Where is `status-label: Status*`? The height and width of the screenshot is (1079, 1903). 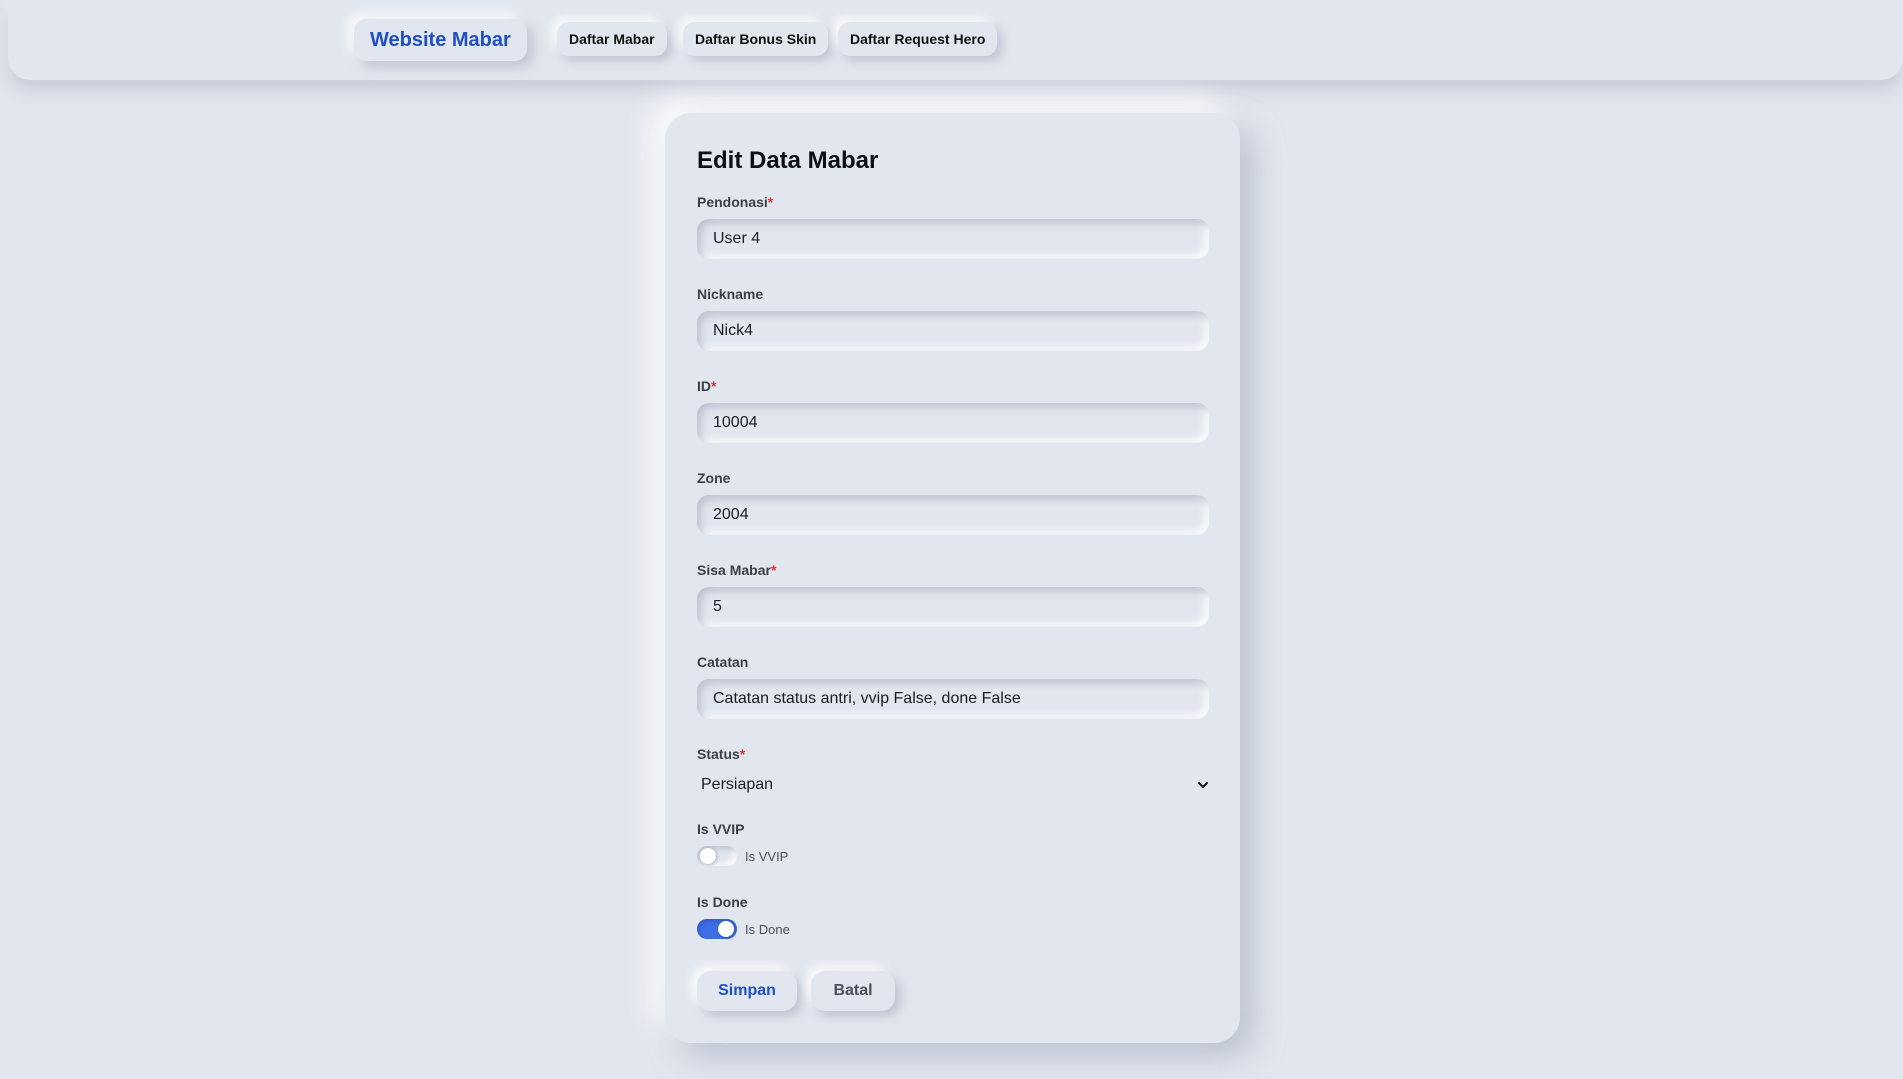 status-label: Status* is located at coordinates (721, 754).